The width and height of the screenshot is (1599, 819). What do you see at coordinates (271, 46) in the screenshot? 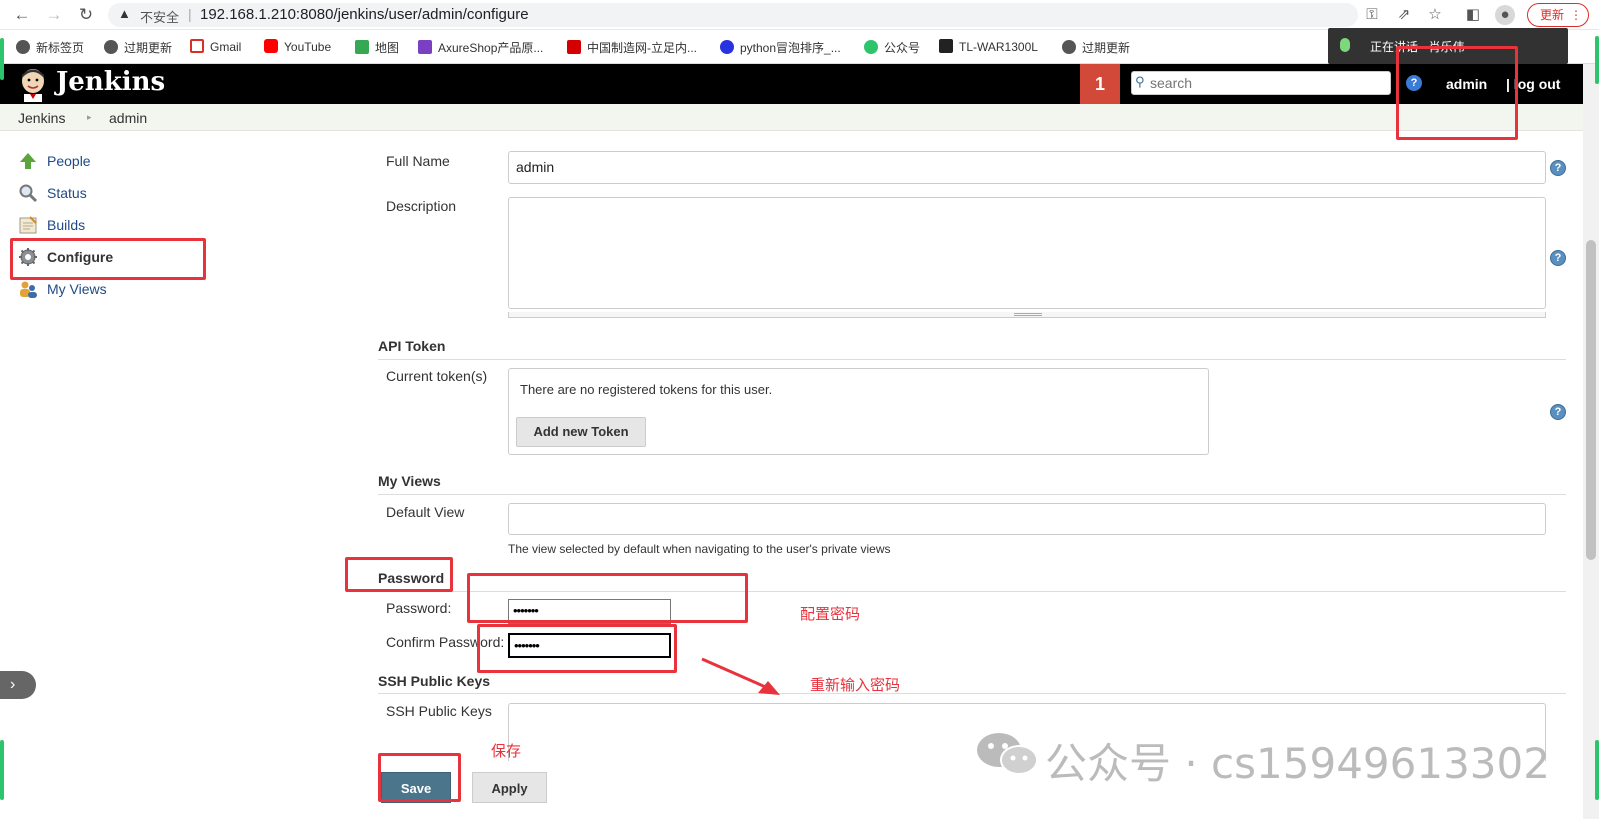
I see `youtube-icon` at bounding box center [271, 46].